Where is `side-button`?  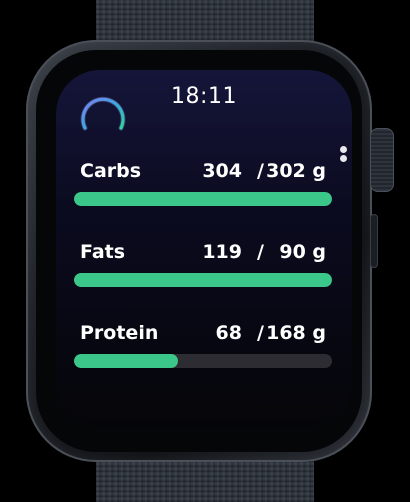
side-button is located at coordinates (374, 241).